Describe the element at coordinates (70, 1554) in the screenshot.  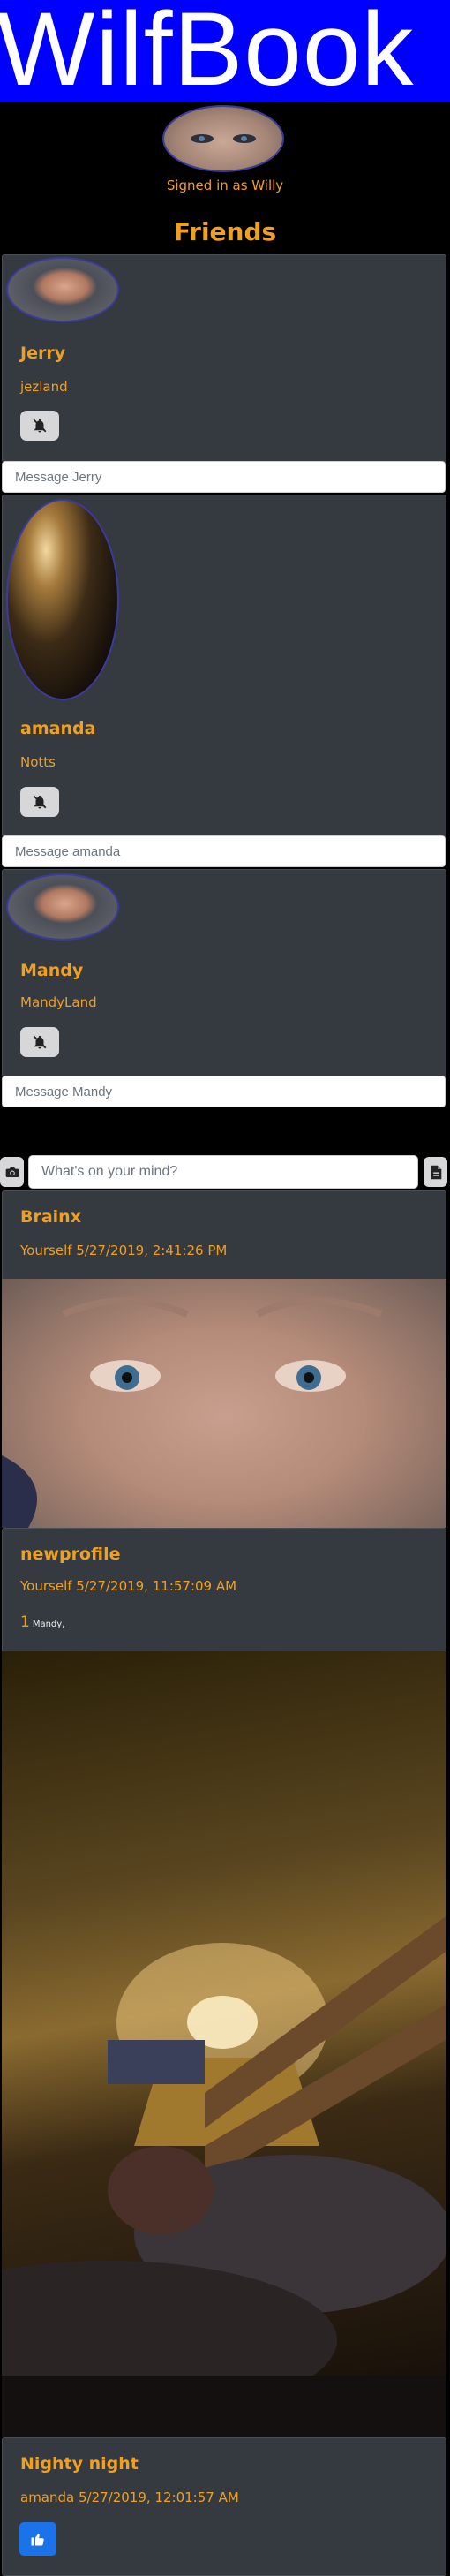
I see `post-title: newprofile` at that location.